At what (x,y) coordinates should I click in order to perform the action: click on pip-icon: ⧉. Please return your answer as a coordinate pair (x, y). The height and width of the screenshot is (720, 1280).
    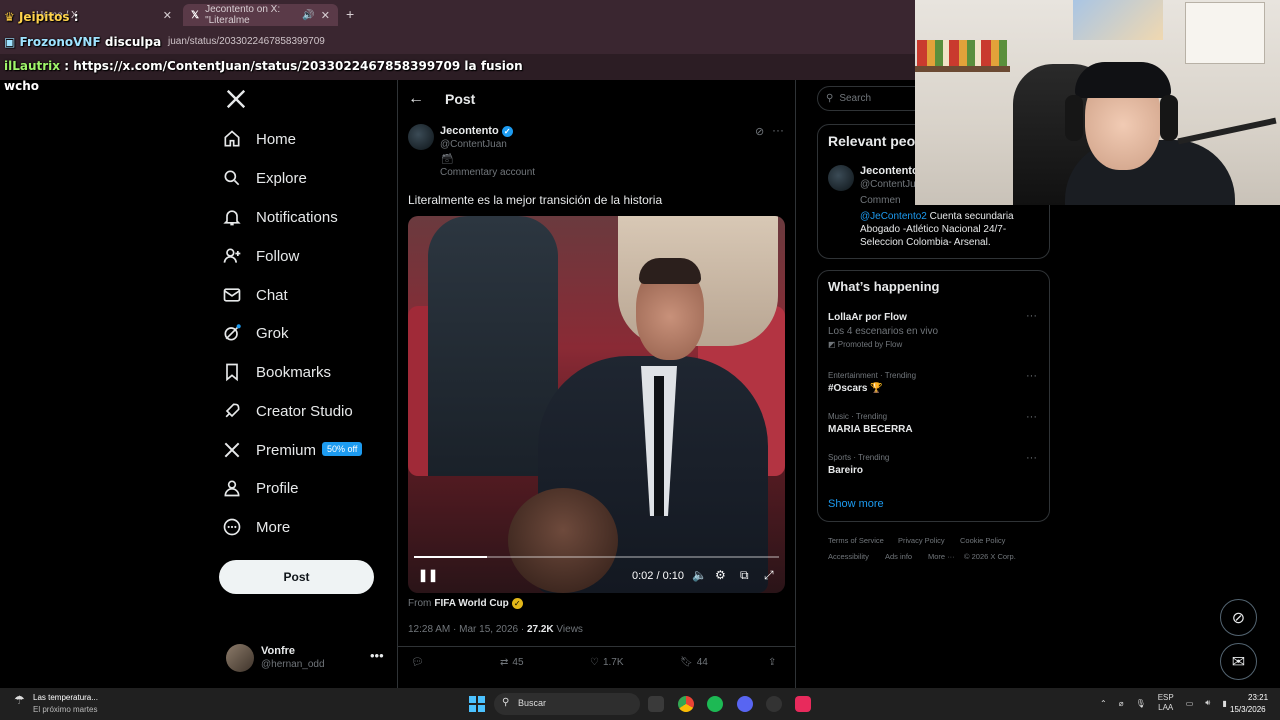
    Looking at the image, I should click on (744, 575).